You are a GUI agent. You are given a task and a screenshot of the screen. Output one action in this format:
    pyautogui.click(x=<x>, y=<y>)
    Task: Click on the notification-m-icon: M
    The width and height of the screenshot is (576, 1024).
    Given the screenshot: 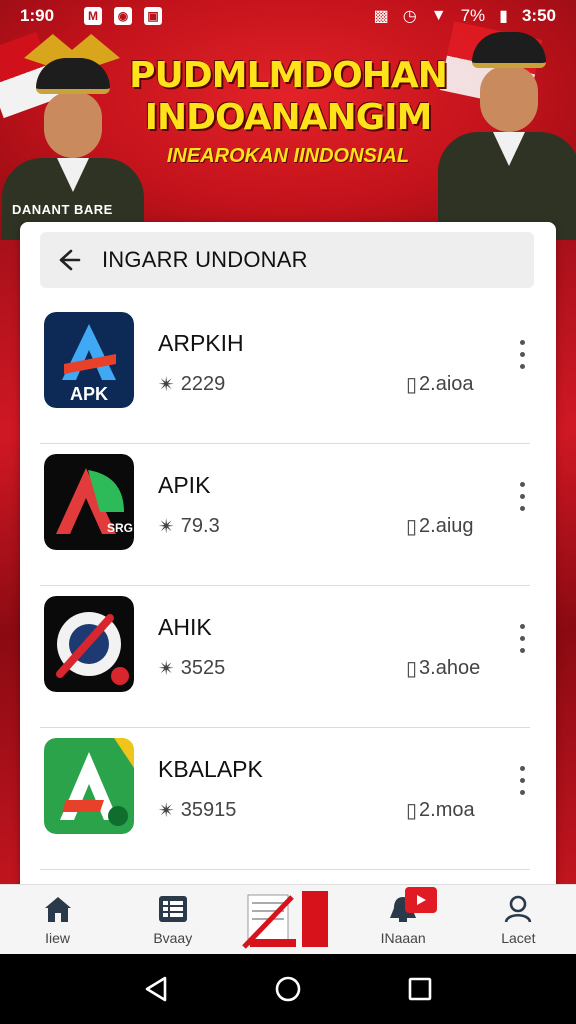 What is the action you would take?
    pyautogui.click(x=93, y=16)
    